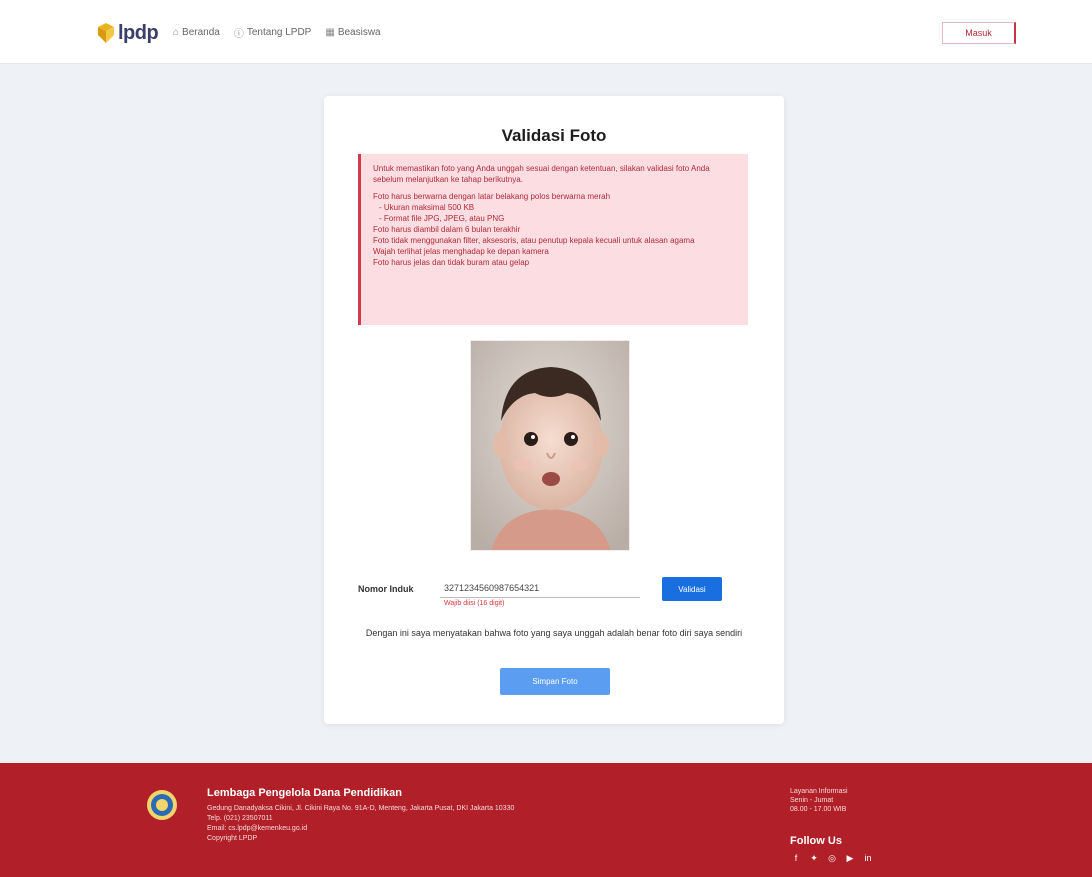 This screenshot has height=877, width=1092. I want to click on facebook-icon: f, so click(796, 858).